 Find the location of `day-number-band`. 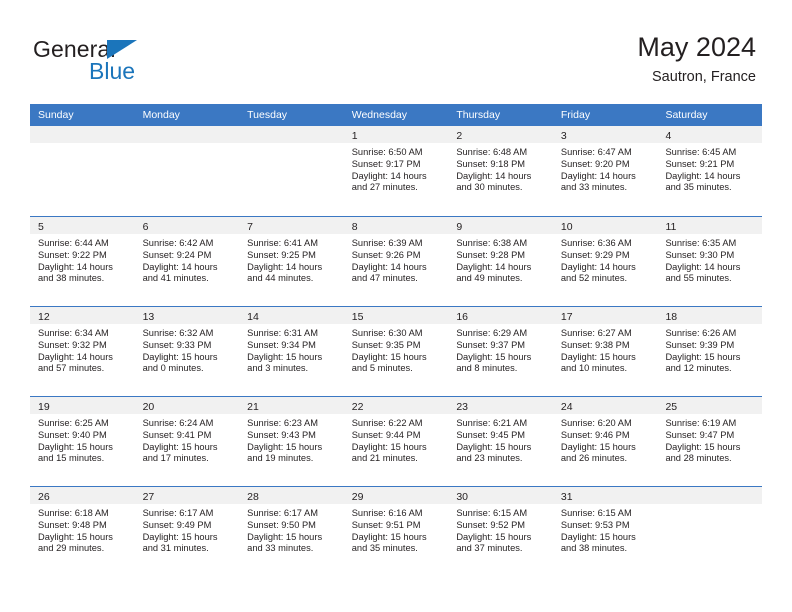

day-number-band is located at coordinates (710, 495).